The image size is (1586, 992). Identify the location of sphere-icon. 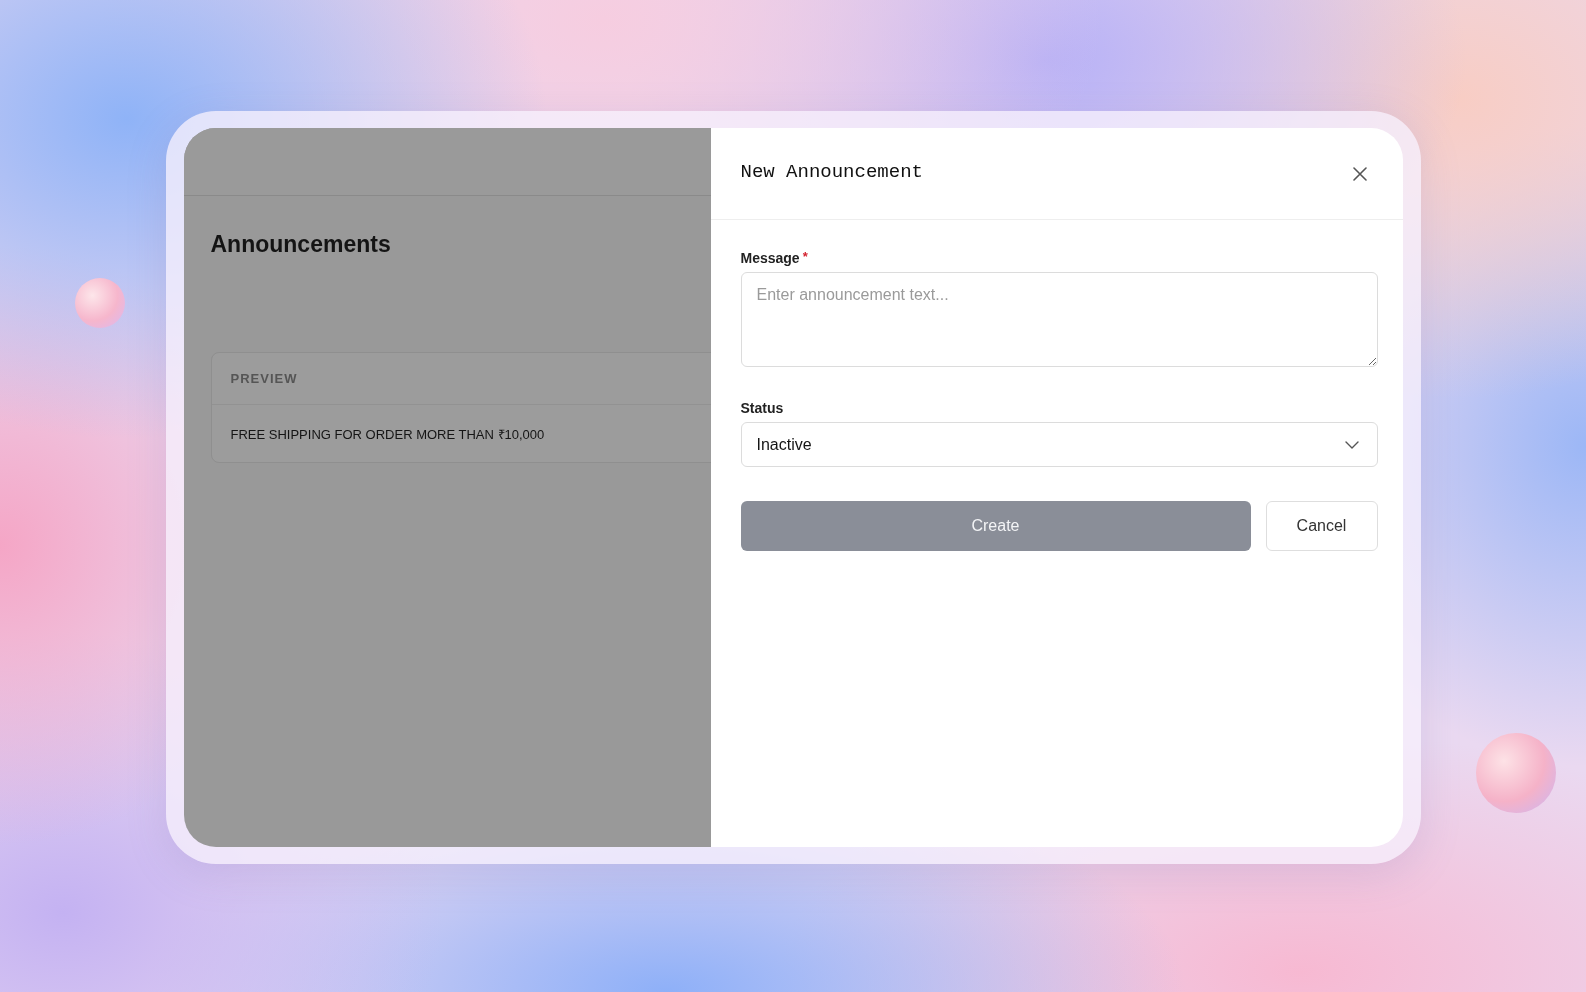
(100, 303).